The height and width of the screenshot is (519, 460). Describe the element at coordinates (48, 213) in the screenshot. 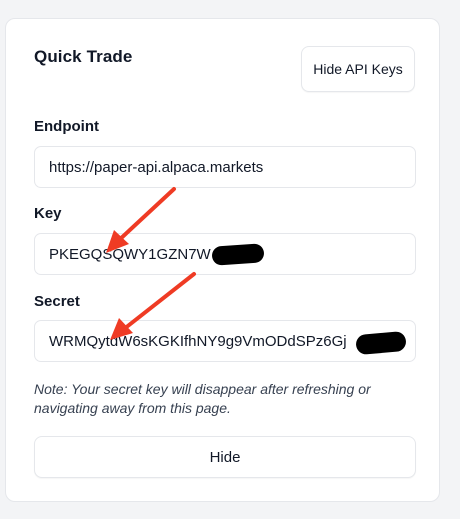

I see `key-label: Key` at that location.